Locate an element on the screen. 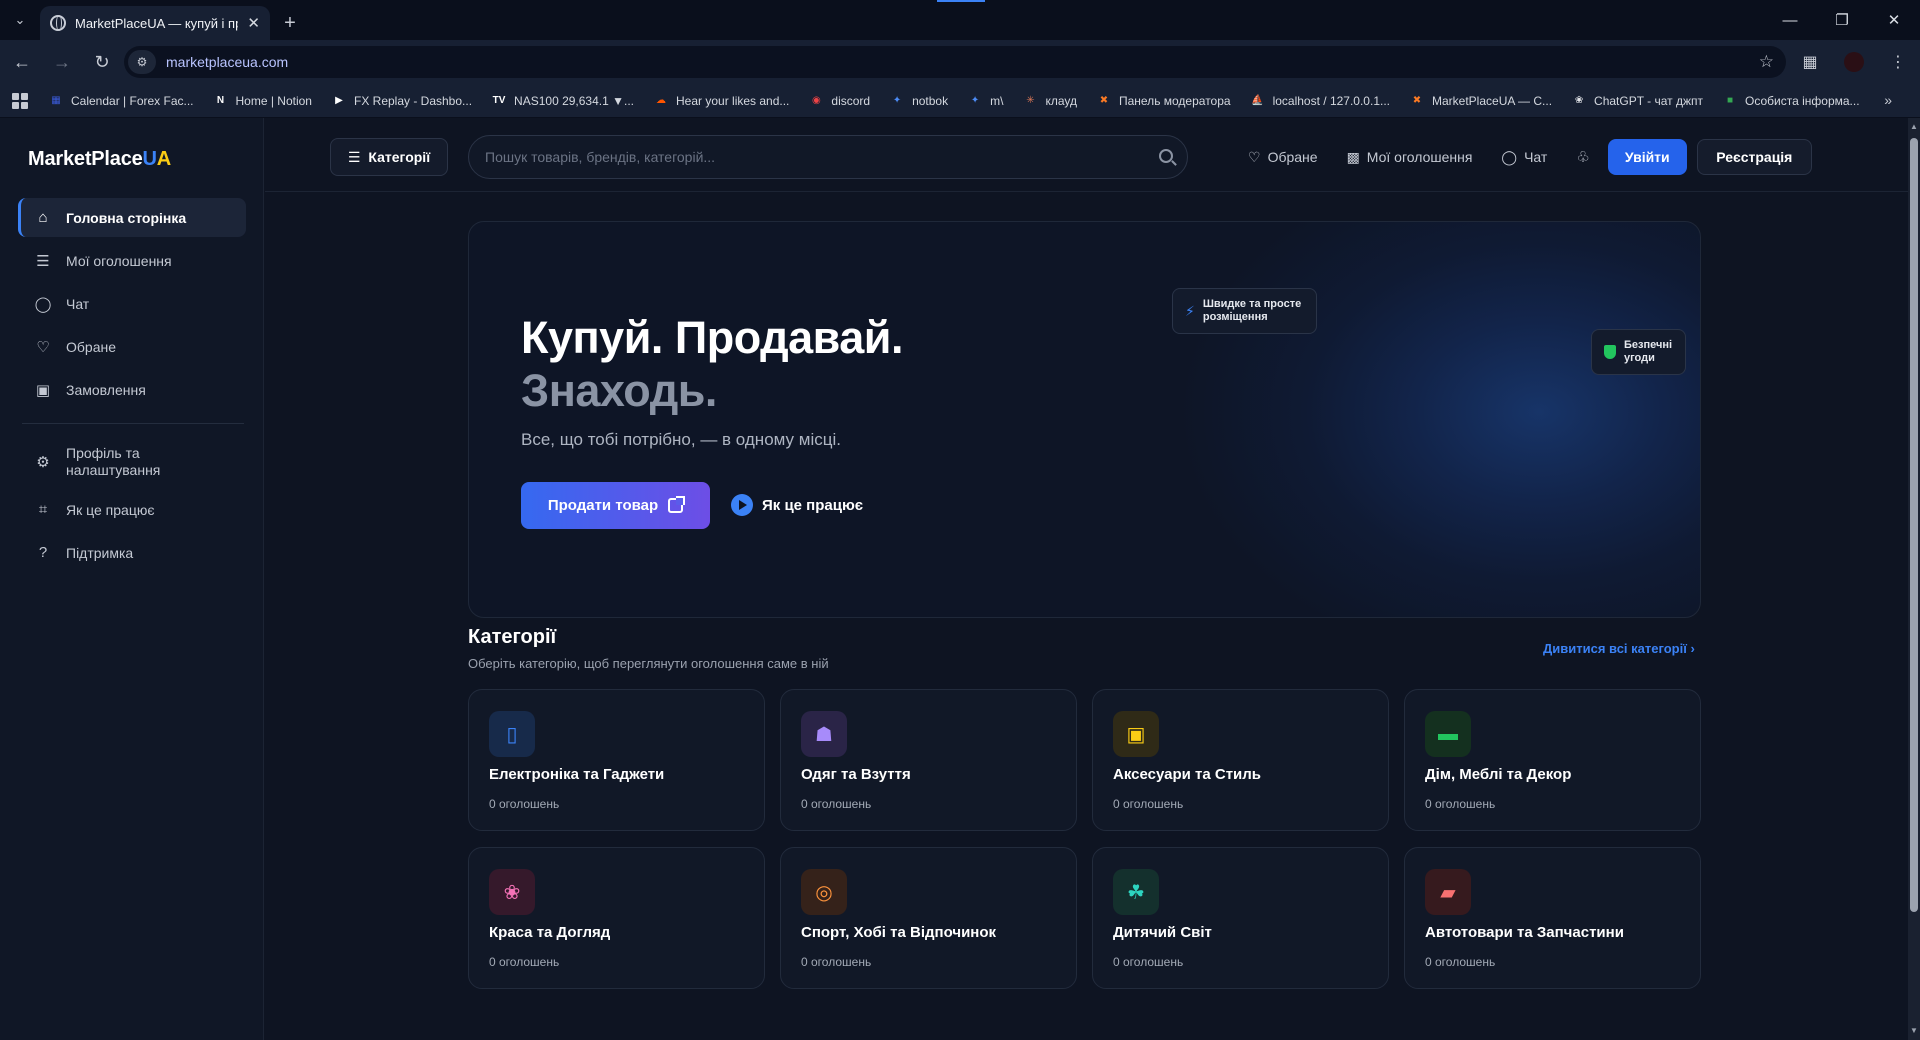 The image size is (1920, 1040). bookmark-item: ✦ m\ is located at coordinates (985, 101).